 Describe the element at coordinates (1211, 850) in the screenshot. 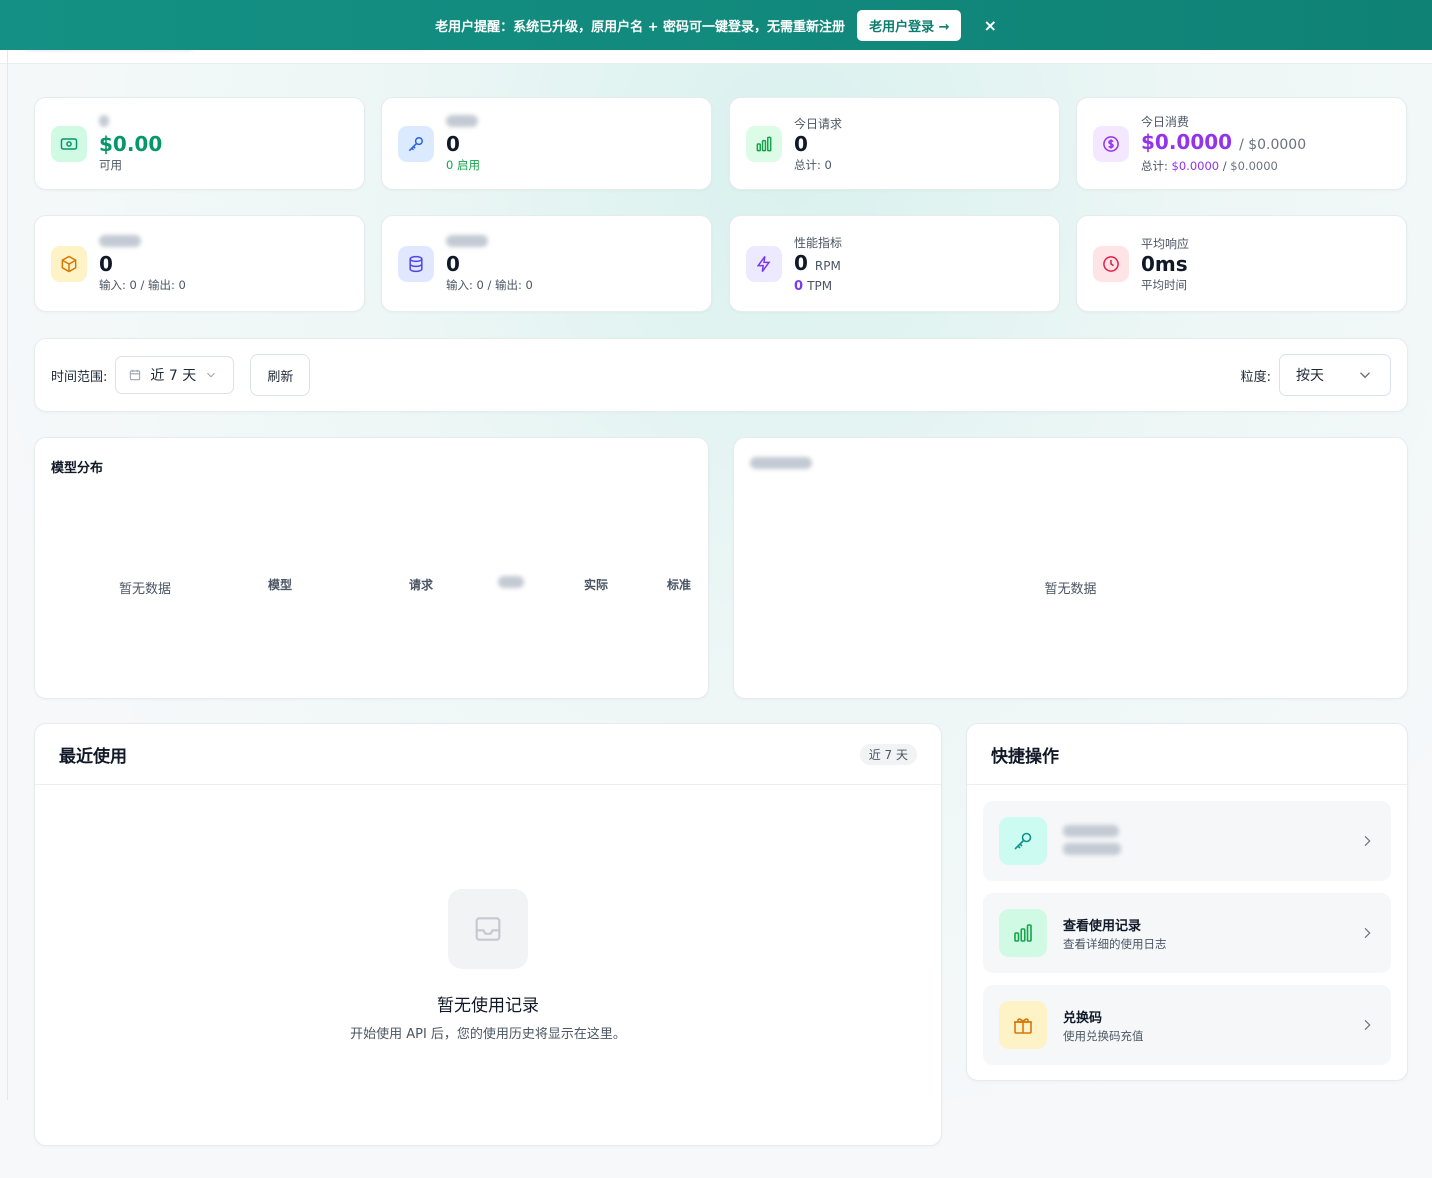

I see `quick-action-api-key-desc` at that location.